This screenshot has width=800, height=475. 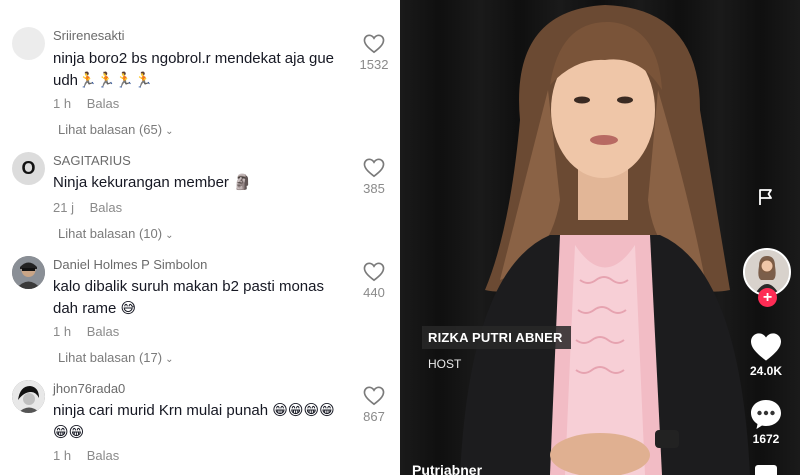 I want to click on flag-icon, so click(x=765, y=197).